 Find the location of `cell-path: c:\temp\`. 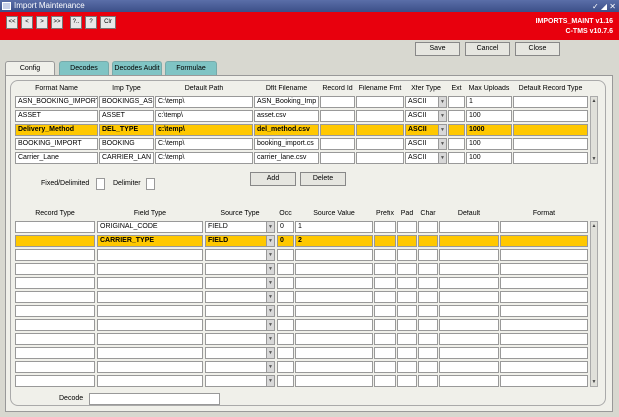

cell-path: c:\temp\ is located at coordinates (204, 116).